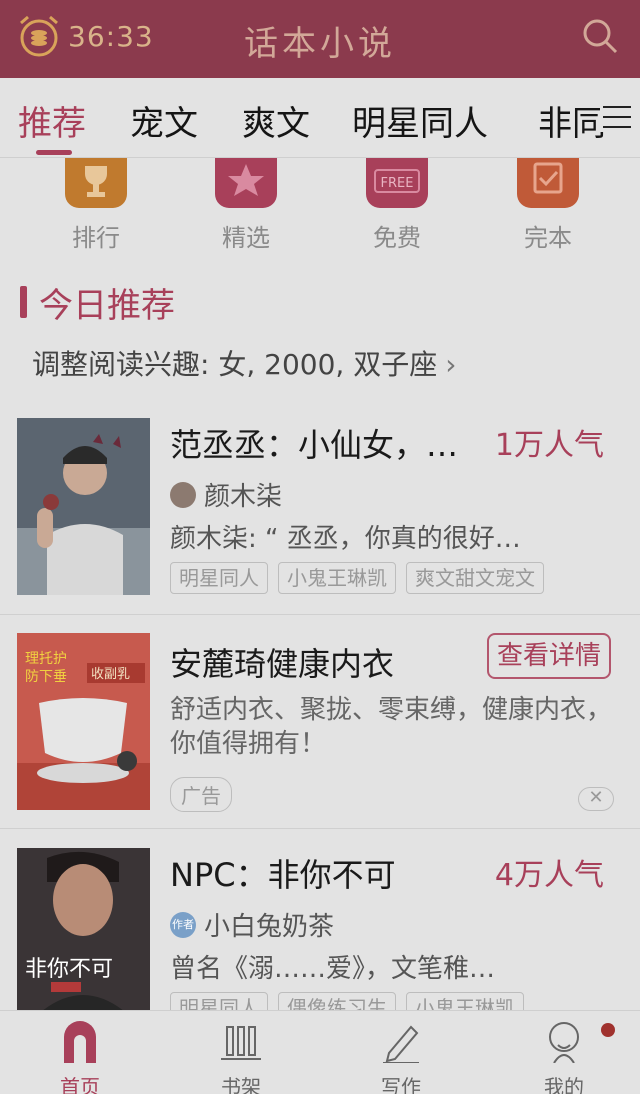 The height and width of the screenshot is (1094, 640). I want to click on tag: 爽文甜文宠文, so click(475, 578).